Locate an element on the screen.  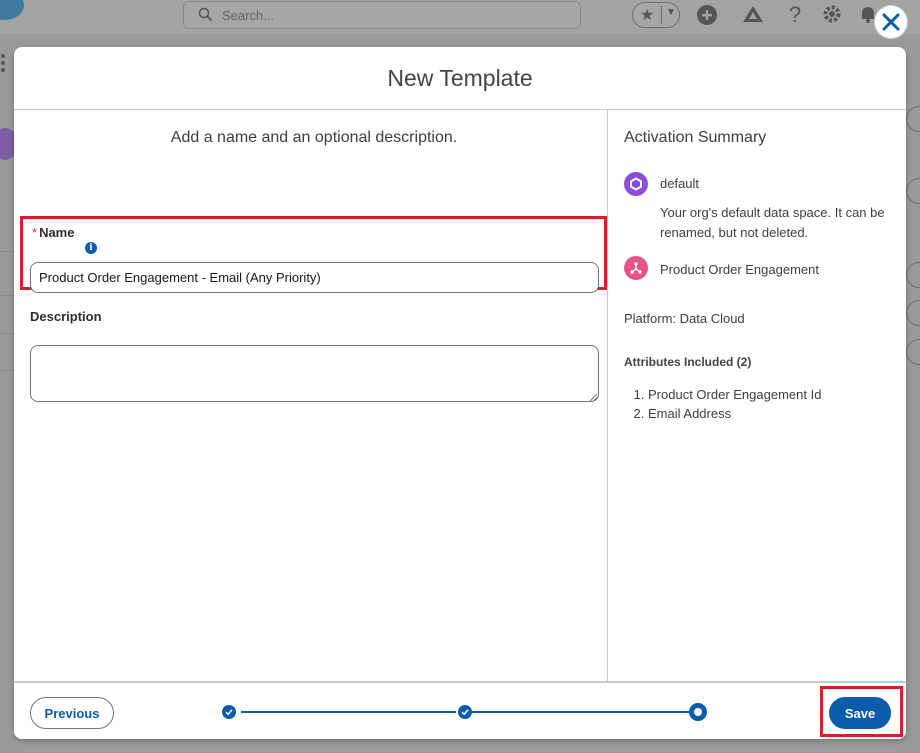
description-label: Description is located at coordinates (66, 316).